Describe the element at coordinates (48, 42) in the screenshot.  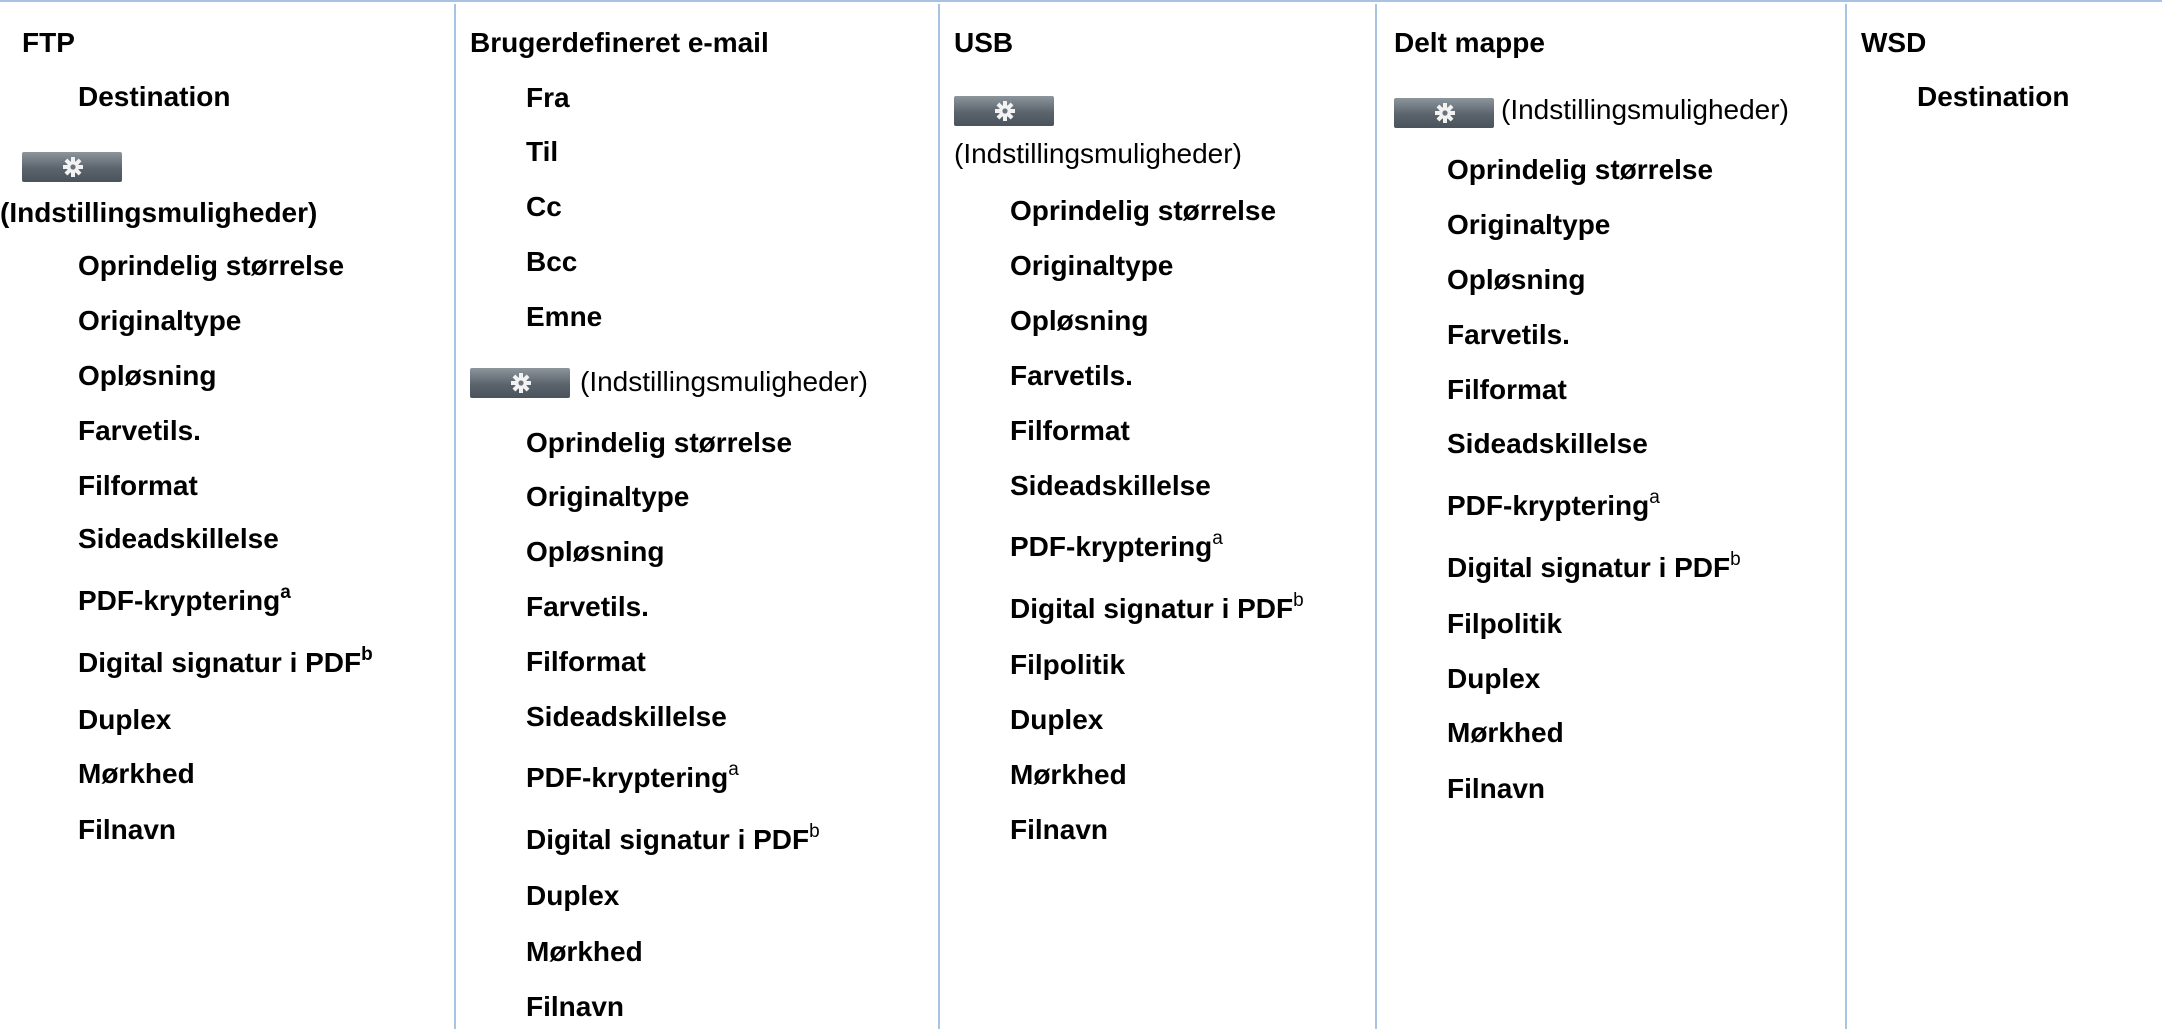
I see `column-header: FTP` at that location.